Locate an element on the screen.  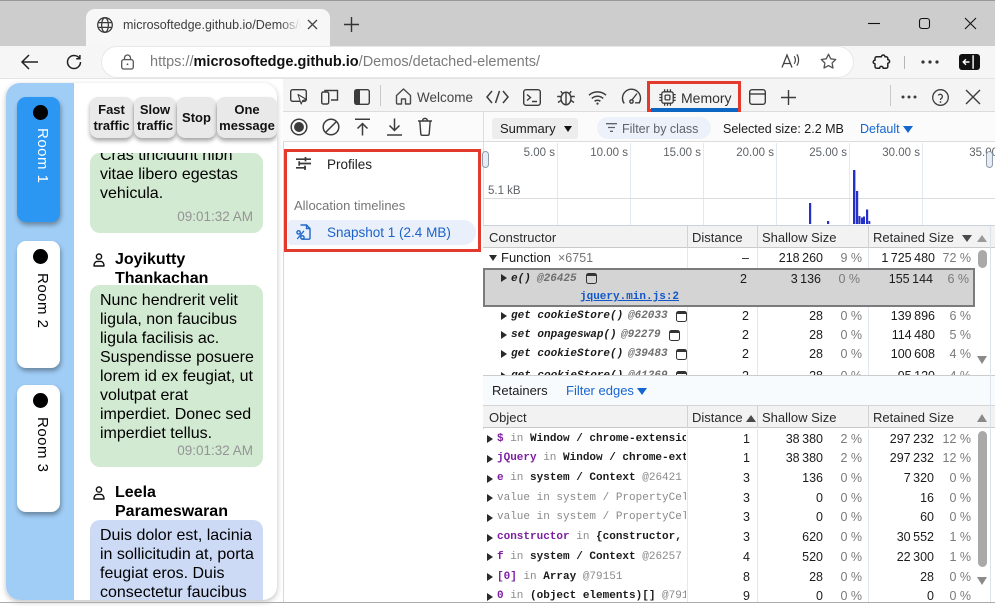
svg-text: 15.00 s is located at coordinates (682, 153).